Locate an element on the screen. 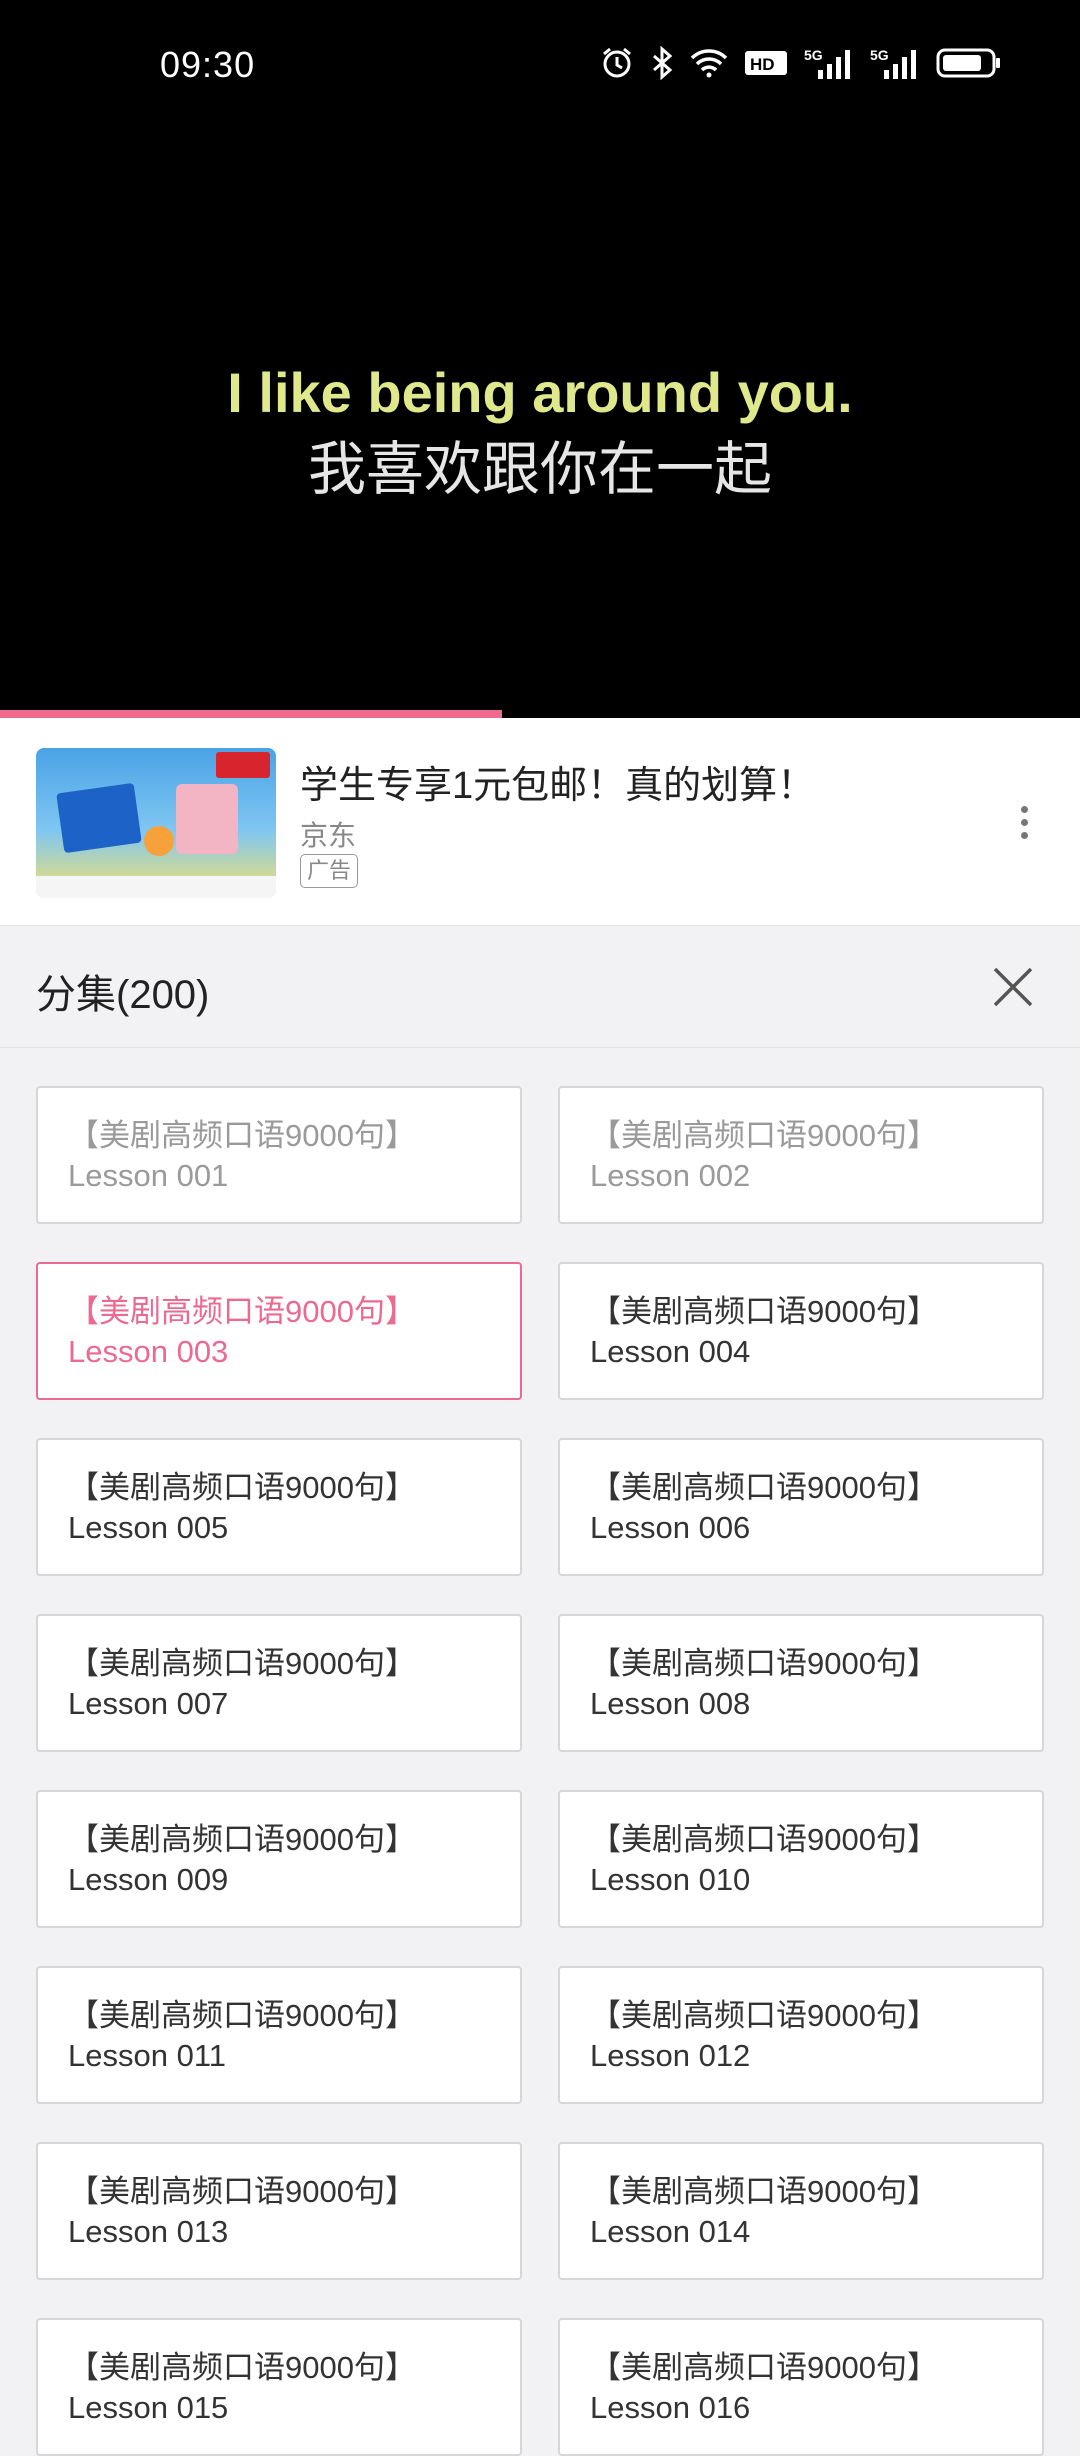 This screenshot has height=2456, width=1080. ad-banner: 学生专享1元包邮！真的划算！ 京东 广告 is located at coordinates (540, 822).